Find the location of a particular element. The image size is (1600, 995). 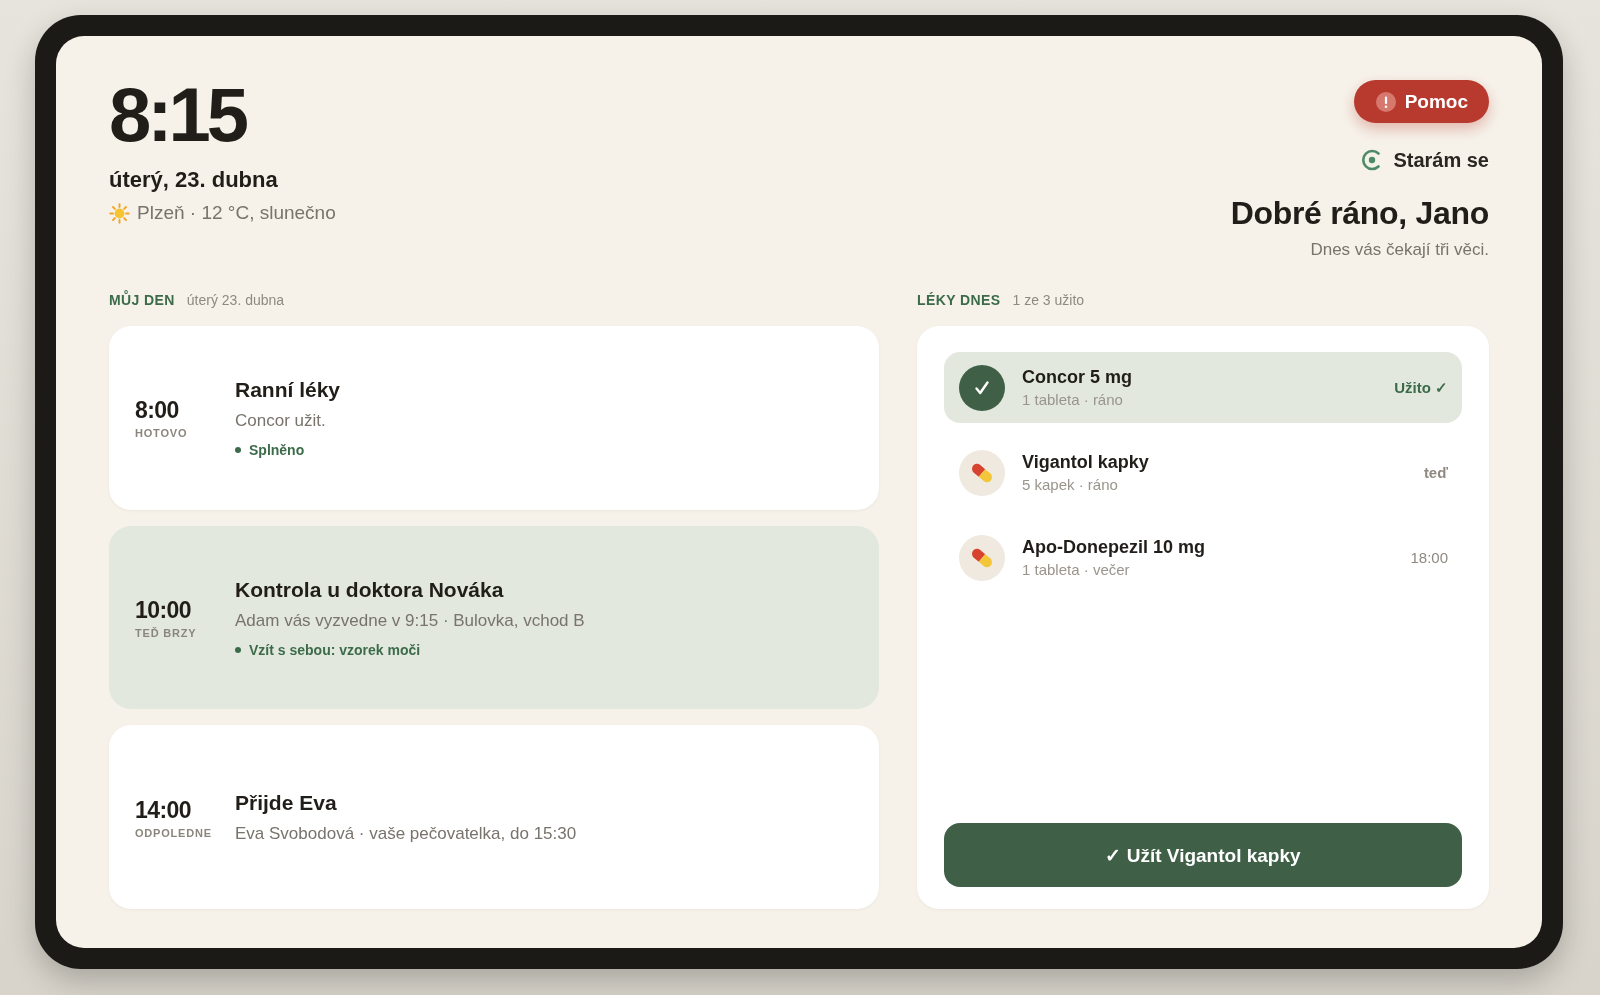

medication-status: teď is located at coordinates (1435, 472).